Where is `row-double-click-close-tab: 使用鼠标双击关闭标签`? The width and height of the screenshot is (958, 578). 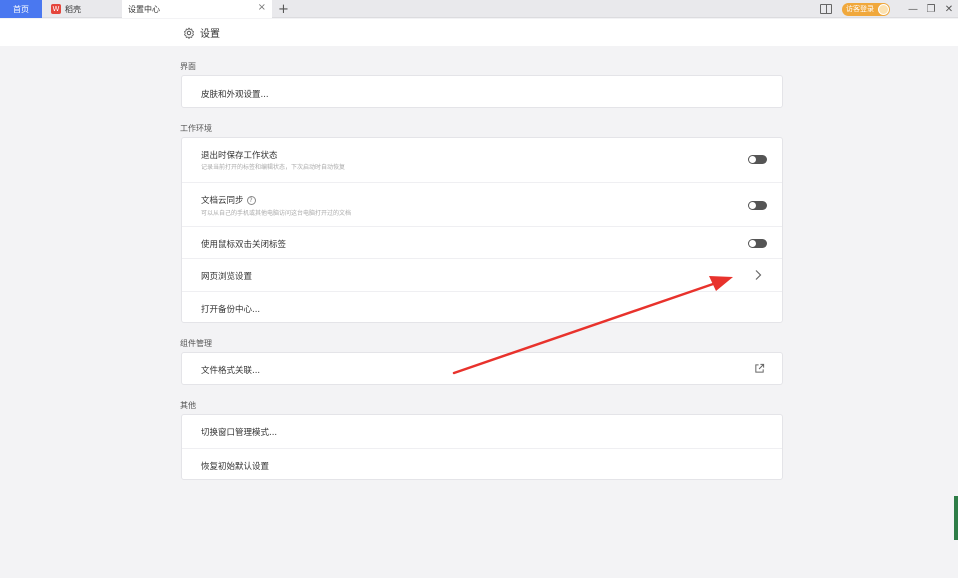 row-double-click-close-tab: 使用鼠标双击关闭标签 is located at coordinates (482, 242).